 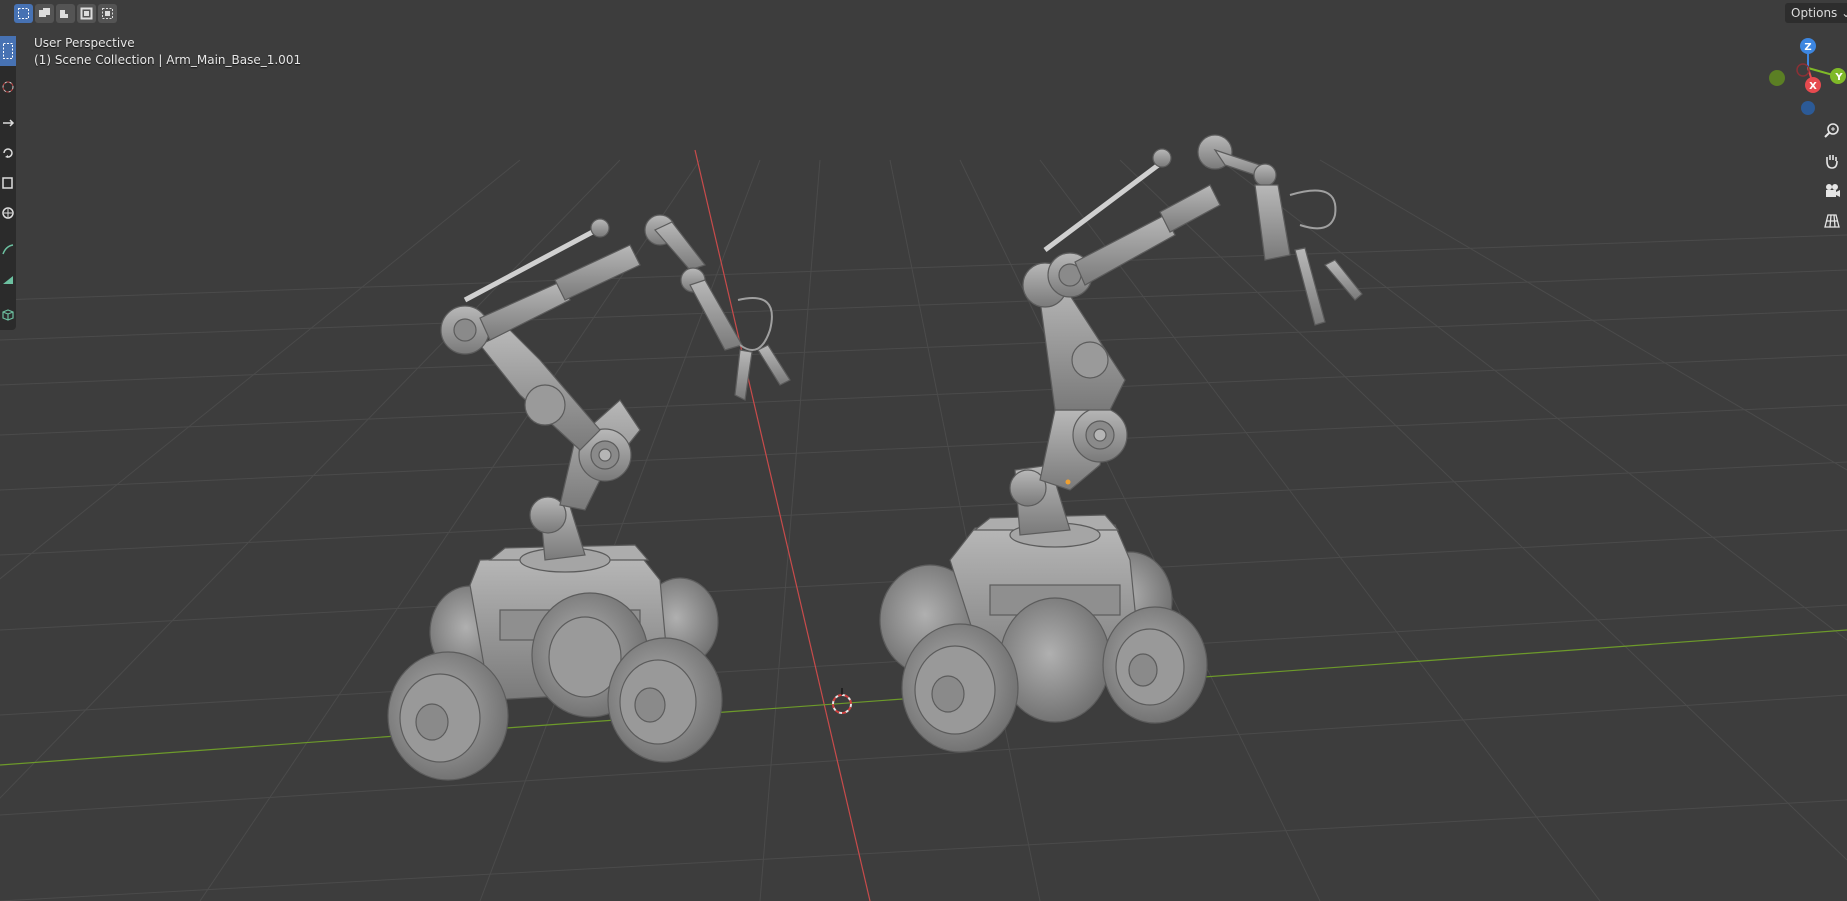 I want to click on gizmo-x-label: X, so click(x=1813, y=86).